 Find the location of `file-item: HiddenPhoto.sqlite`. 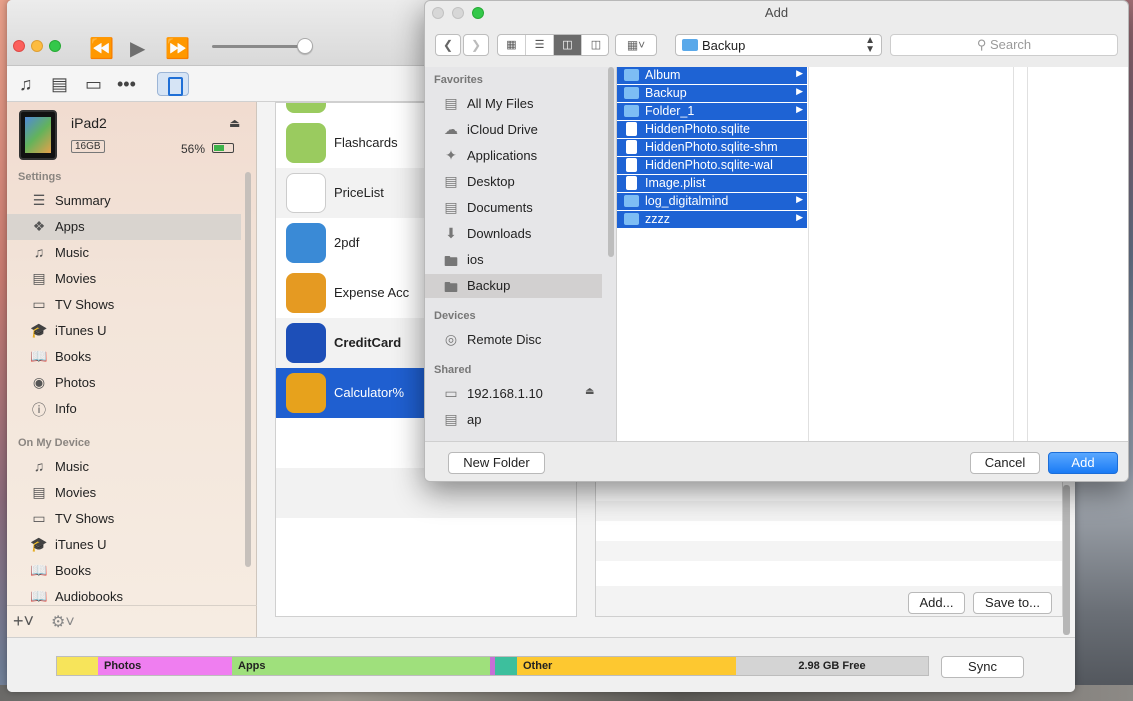

file-item: HiddenPhoto.sqlite is located at coordinates (712, 129).